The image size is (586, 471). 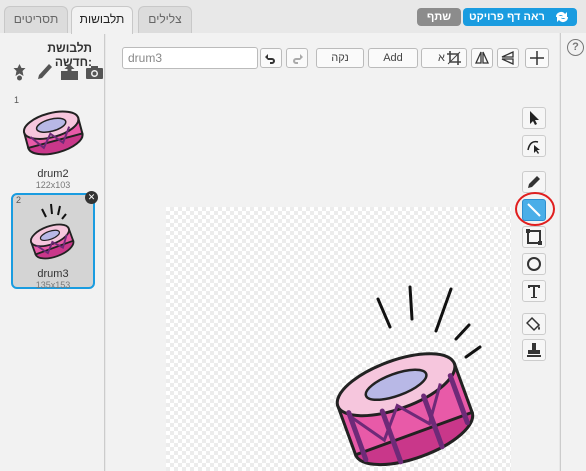 What do you see at coordinates (52, 231) in the screenshot?
I see `costume-thumbnail-drum3` at bounding box center [52, 231].